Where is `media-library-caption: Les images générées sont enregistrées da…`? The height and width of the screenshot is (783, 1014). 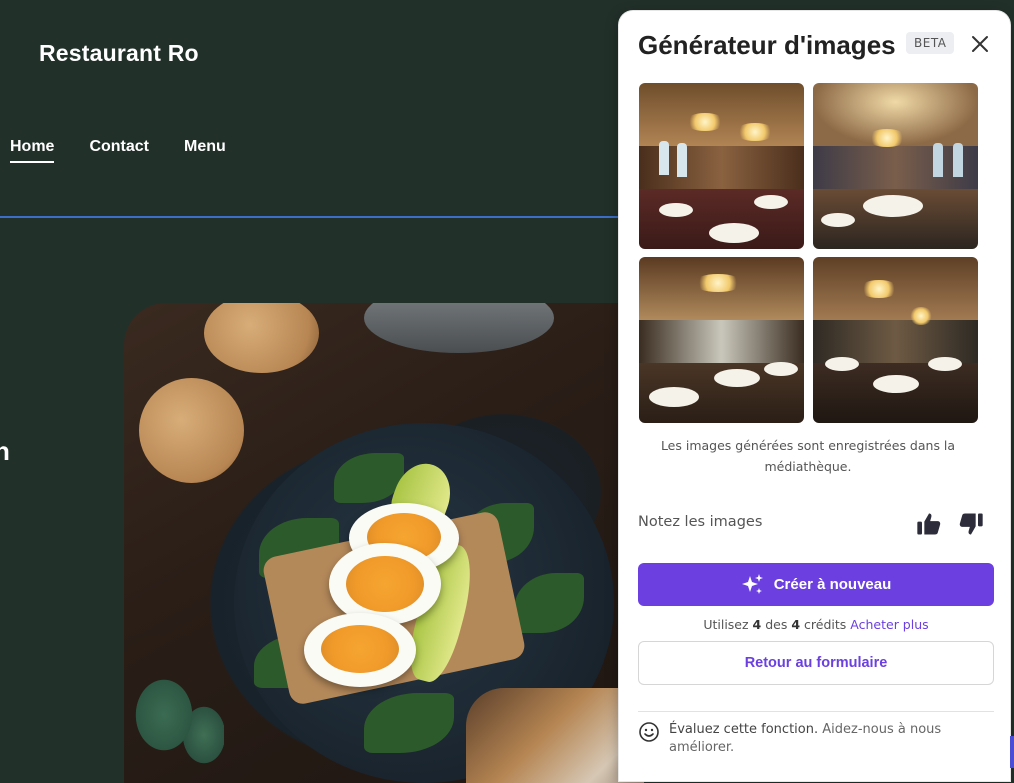
media-library-caption: Les images générées sont enregistrées da… is located at coordinates (808, 456).